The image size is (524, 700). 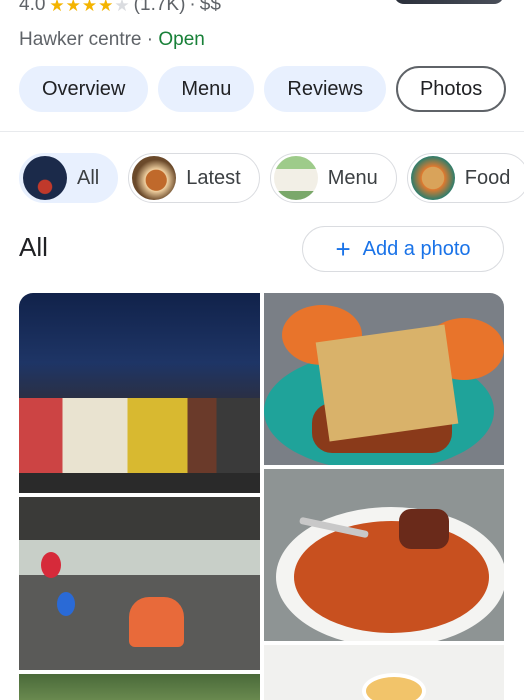 I want to click on chip-label: Menu, so click(x=352, y=177).